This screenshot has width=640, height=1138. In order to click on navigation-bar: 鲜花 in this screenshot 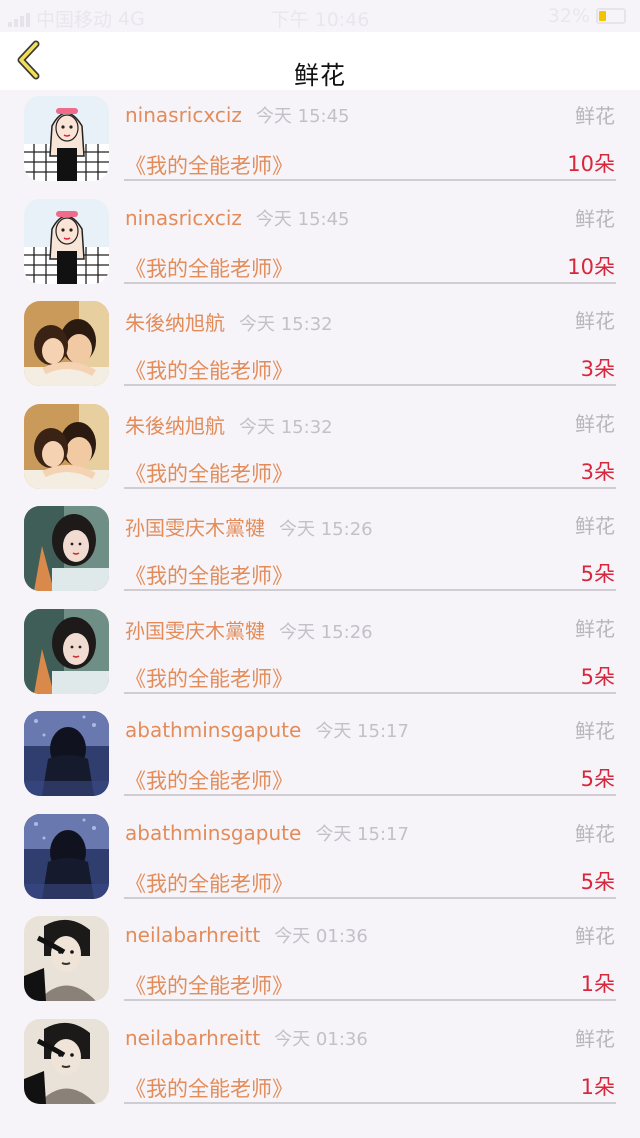, I will do `click(320, 61)`.